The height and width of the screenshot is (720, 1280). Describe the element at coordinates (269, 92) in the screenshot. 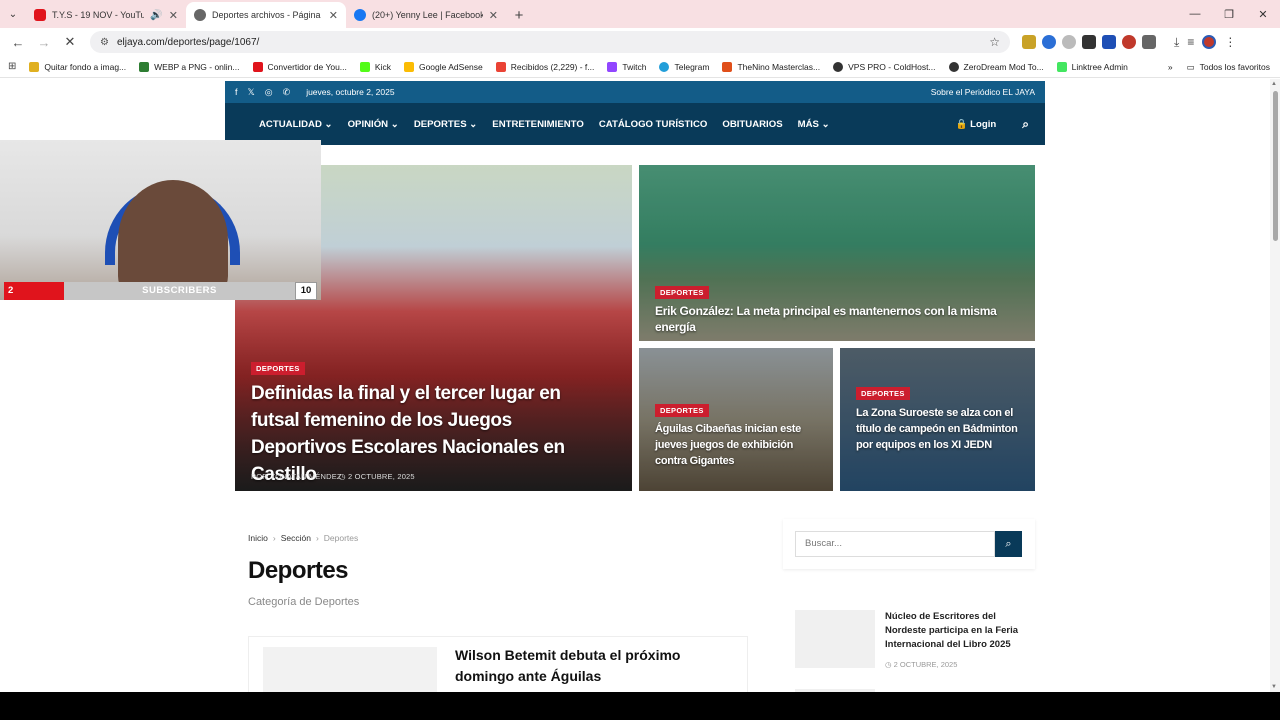

I see `instagram-icon: ◎` at that location.